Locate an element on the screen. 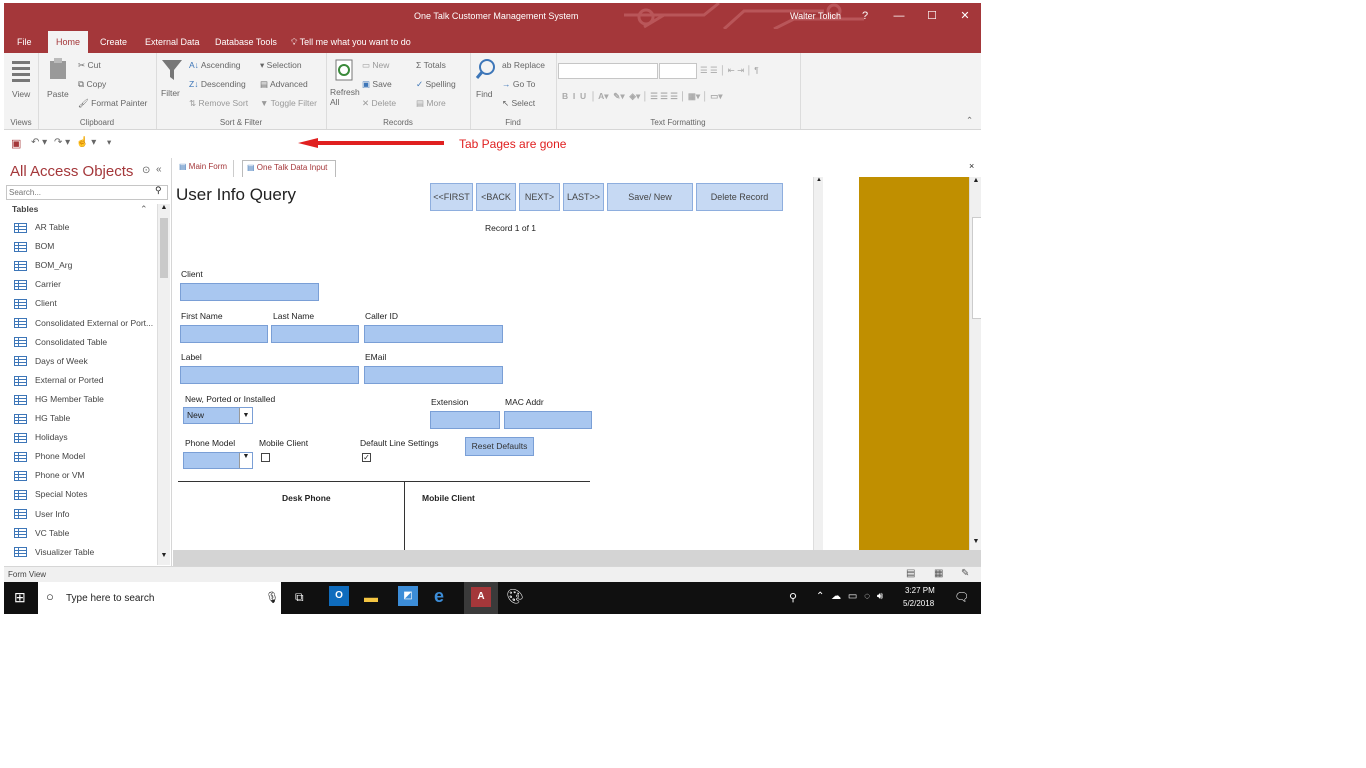 Image resolution: width=1366 pixels, height=768 pixels. taskbar-date: 5/2/2018 is located at coordinates (918, 603).